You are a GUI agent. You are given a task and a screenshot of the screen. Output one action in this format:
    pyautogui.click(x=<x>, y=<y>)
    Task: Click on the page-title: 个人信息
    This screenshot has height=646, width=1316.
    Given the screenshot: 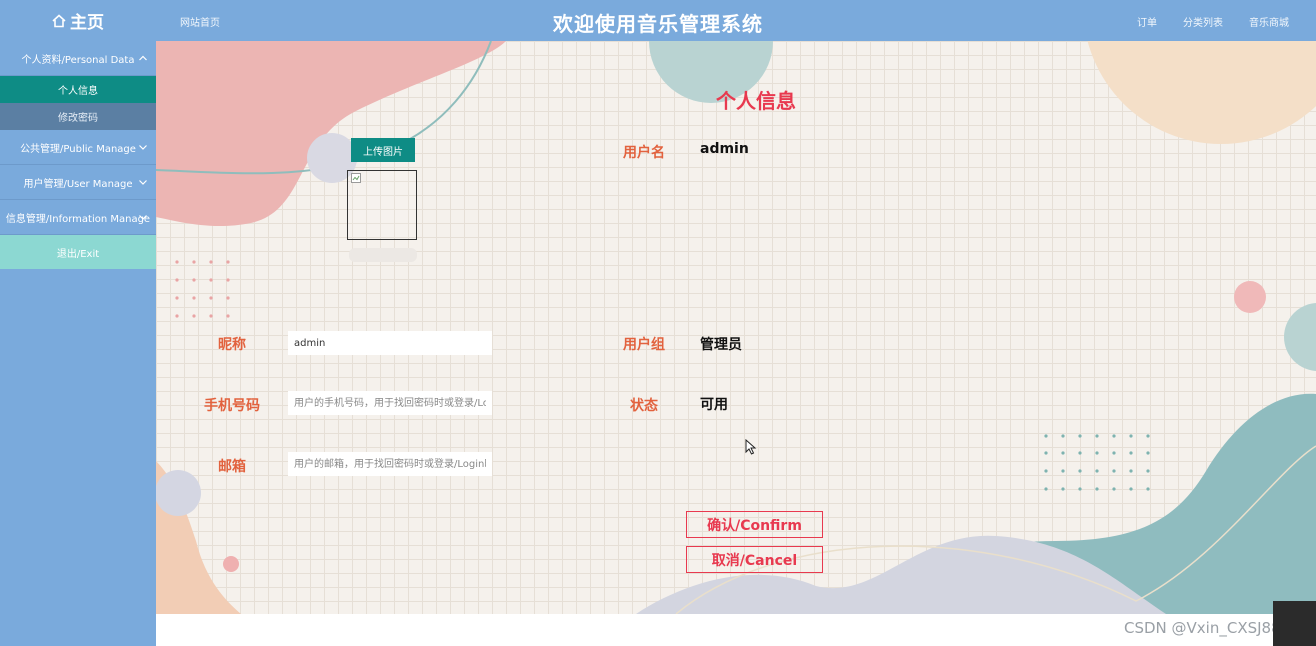 What is the action you would take?
    pyautogui.click(x=756, y=101)
    